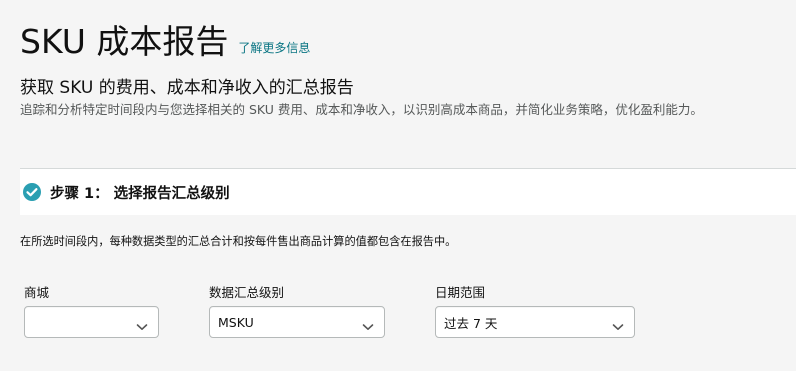  Describe the element at coordinates (535, 322) in the screenshot. I see `date-range-select: 过去 7 天` at that location.